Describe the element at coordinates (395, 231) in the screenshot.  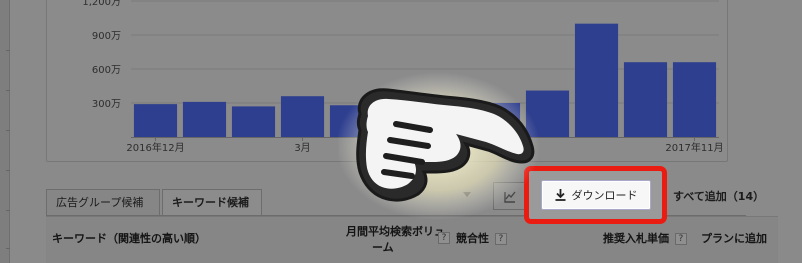
I see `column-header-monthly-volume-line1: 月間平均検索ボリュ` at that location.